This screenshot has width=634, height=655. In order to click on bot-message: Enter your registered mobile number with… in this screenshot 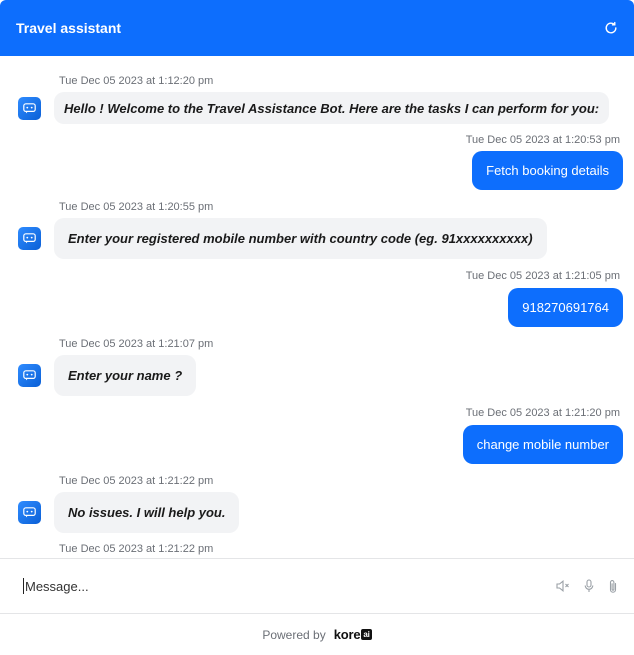, I will do `click(282, 238)`.